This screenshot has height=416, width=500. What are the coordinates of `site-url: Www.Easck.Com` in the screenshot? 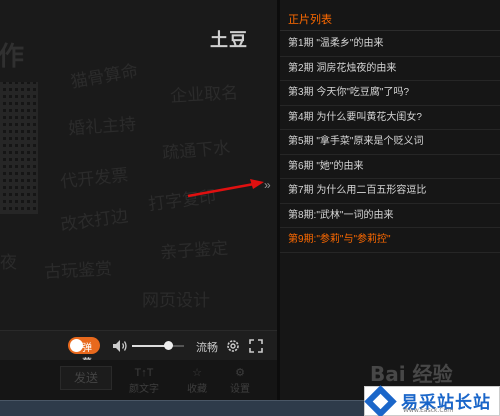 It's located at (428, 410).